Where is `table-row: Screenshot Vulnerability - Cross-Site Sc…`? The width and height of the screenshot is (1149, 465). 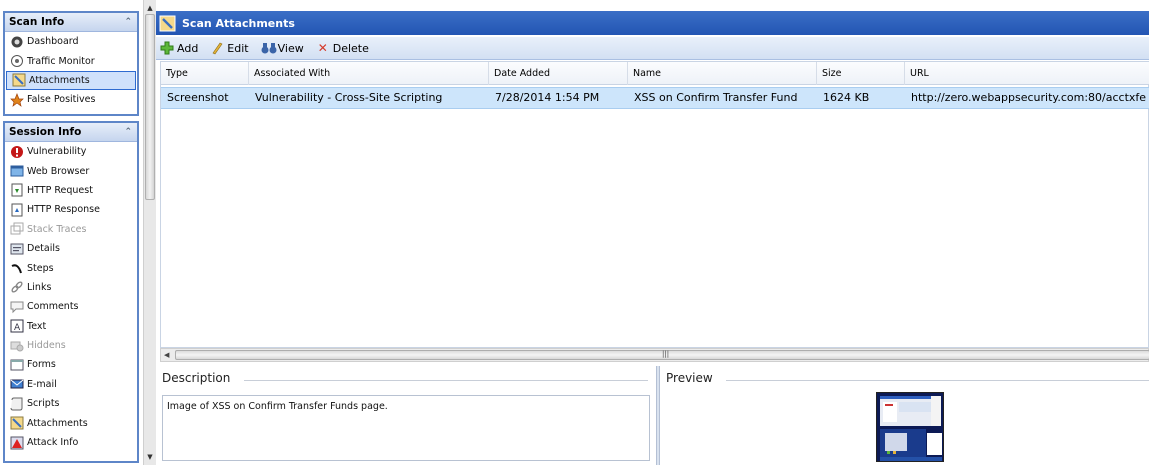 table-row: Screenshot Vulnerability - Cross-Site Sc… is located at coordinates (655, 98).